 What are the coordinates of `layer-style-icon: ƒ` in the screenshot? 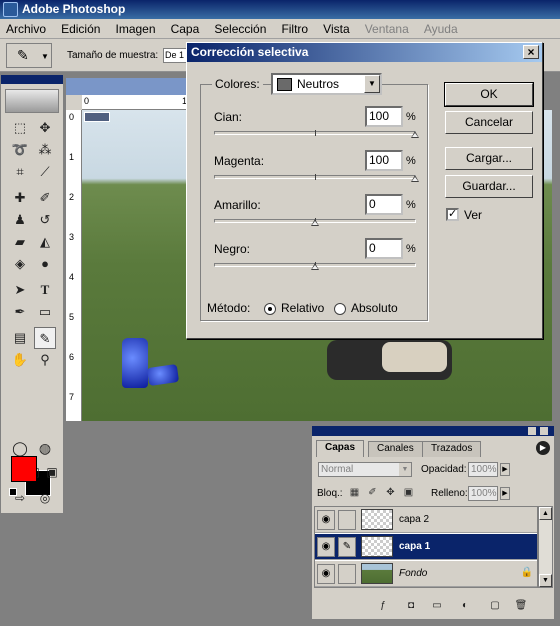 It's located at (383, 606).